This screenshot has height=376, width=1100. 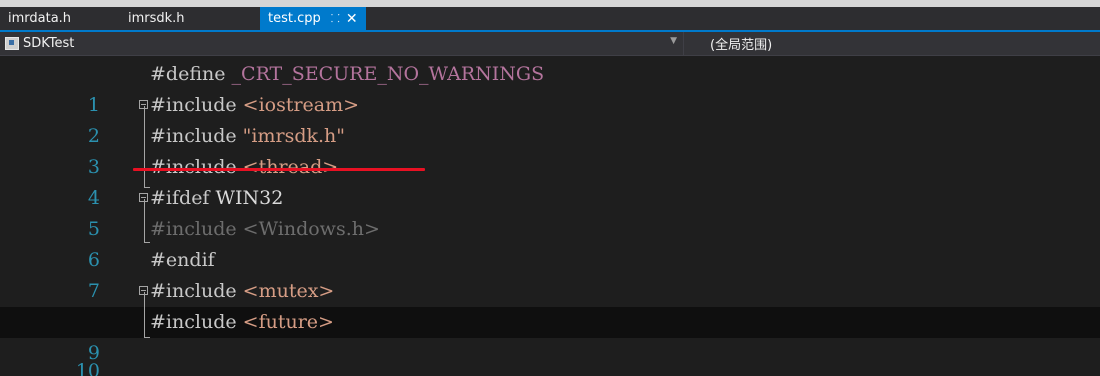 I want to click on tab-label: test.cpp, so click(x=294, y=18).